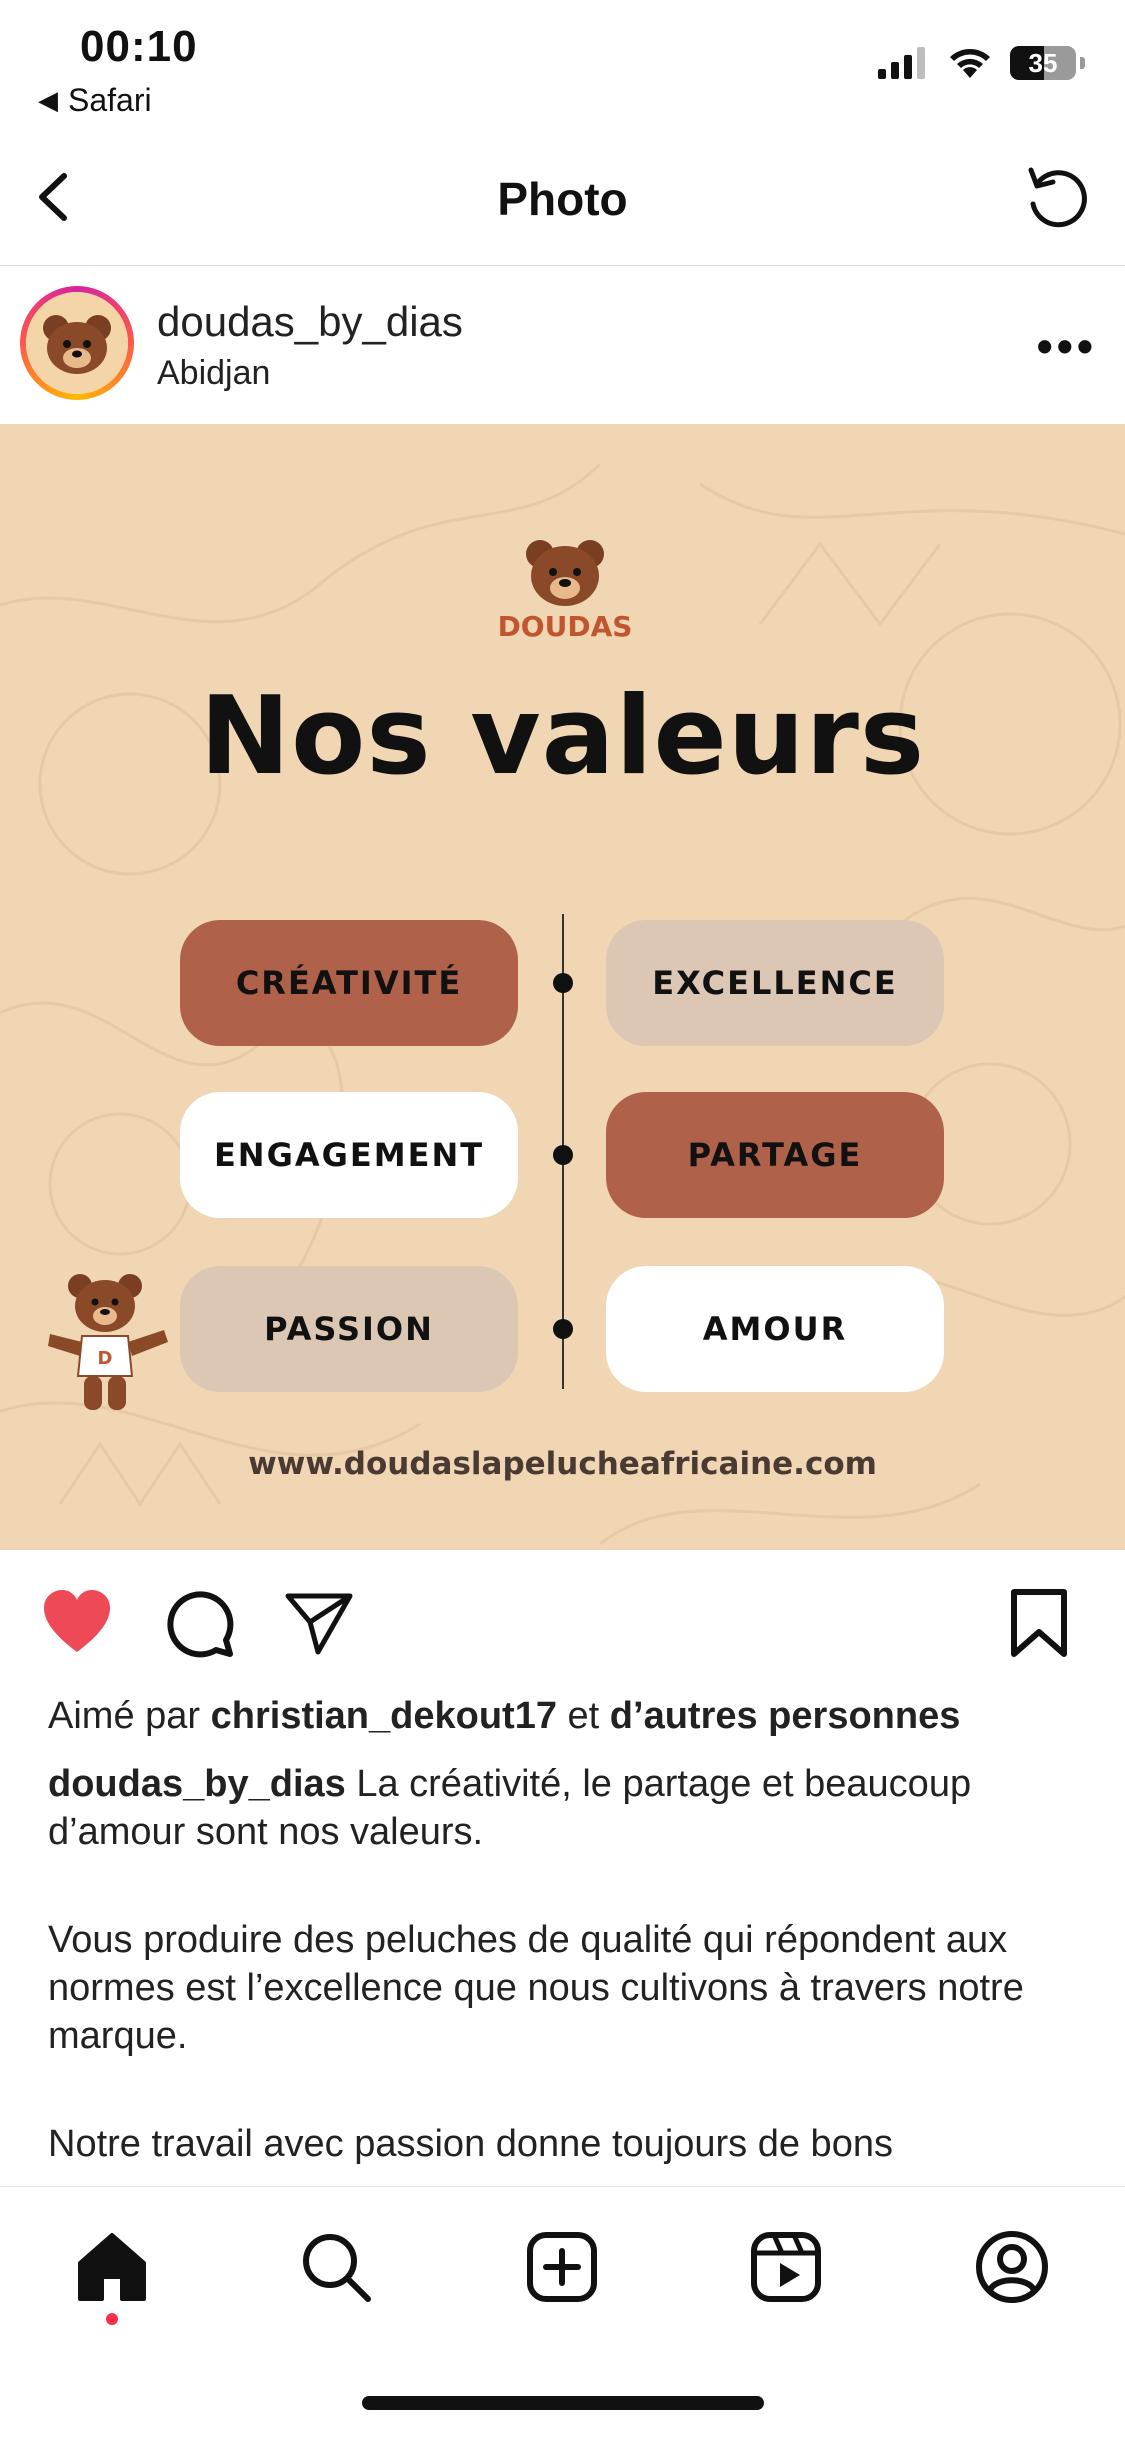 The width and height of the screenshot is (1125, 2437). Describe the element at coordinates (786, 2267) in the screenshot. I see `reels-icon` at that location.